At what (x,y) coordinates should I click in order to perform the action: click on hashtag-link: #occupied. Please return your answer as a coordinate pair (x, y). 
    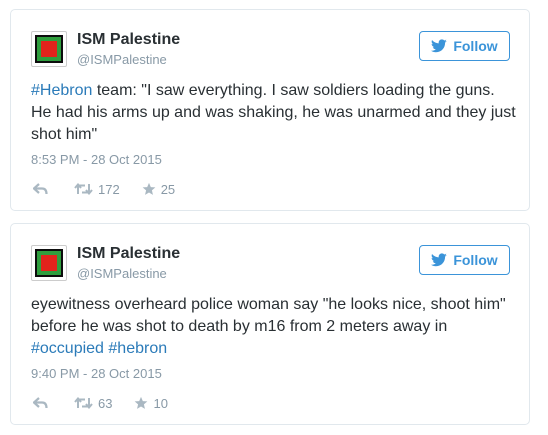
    Looking at the image, I should click on (67, 348).